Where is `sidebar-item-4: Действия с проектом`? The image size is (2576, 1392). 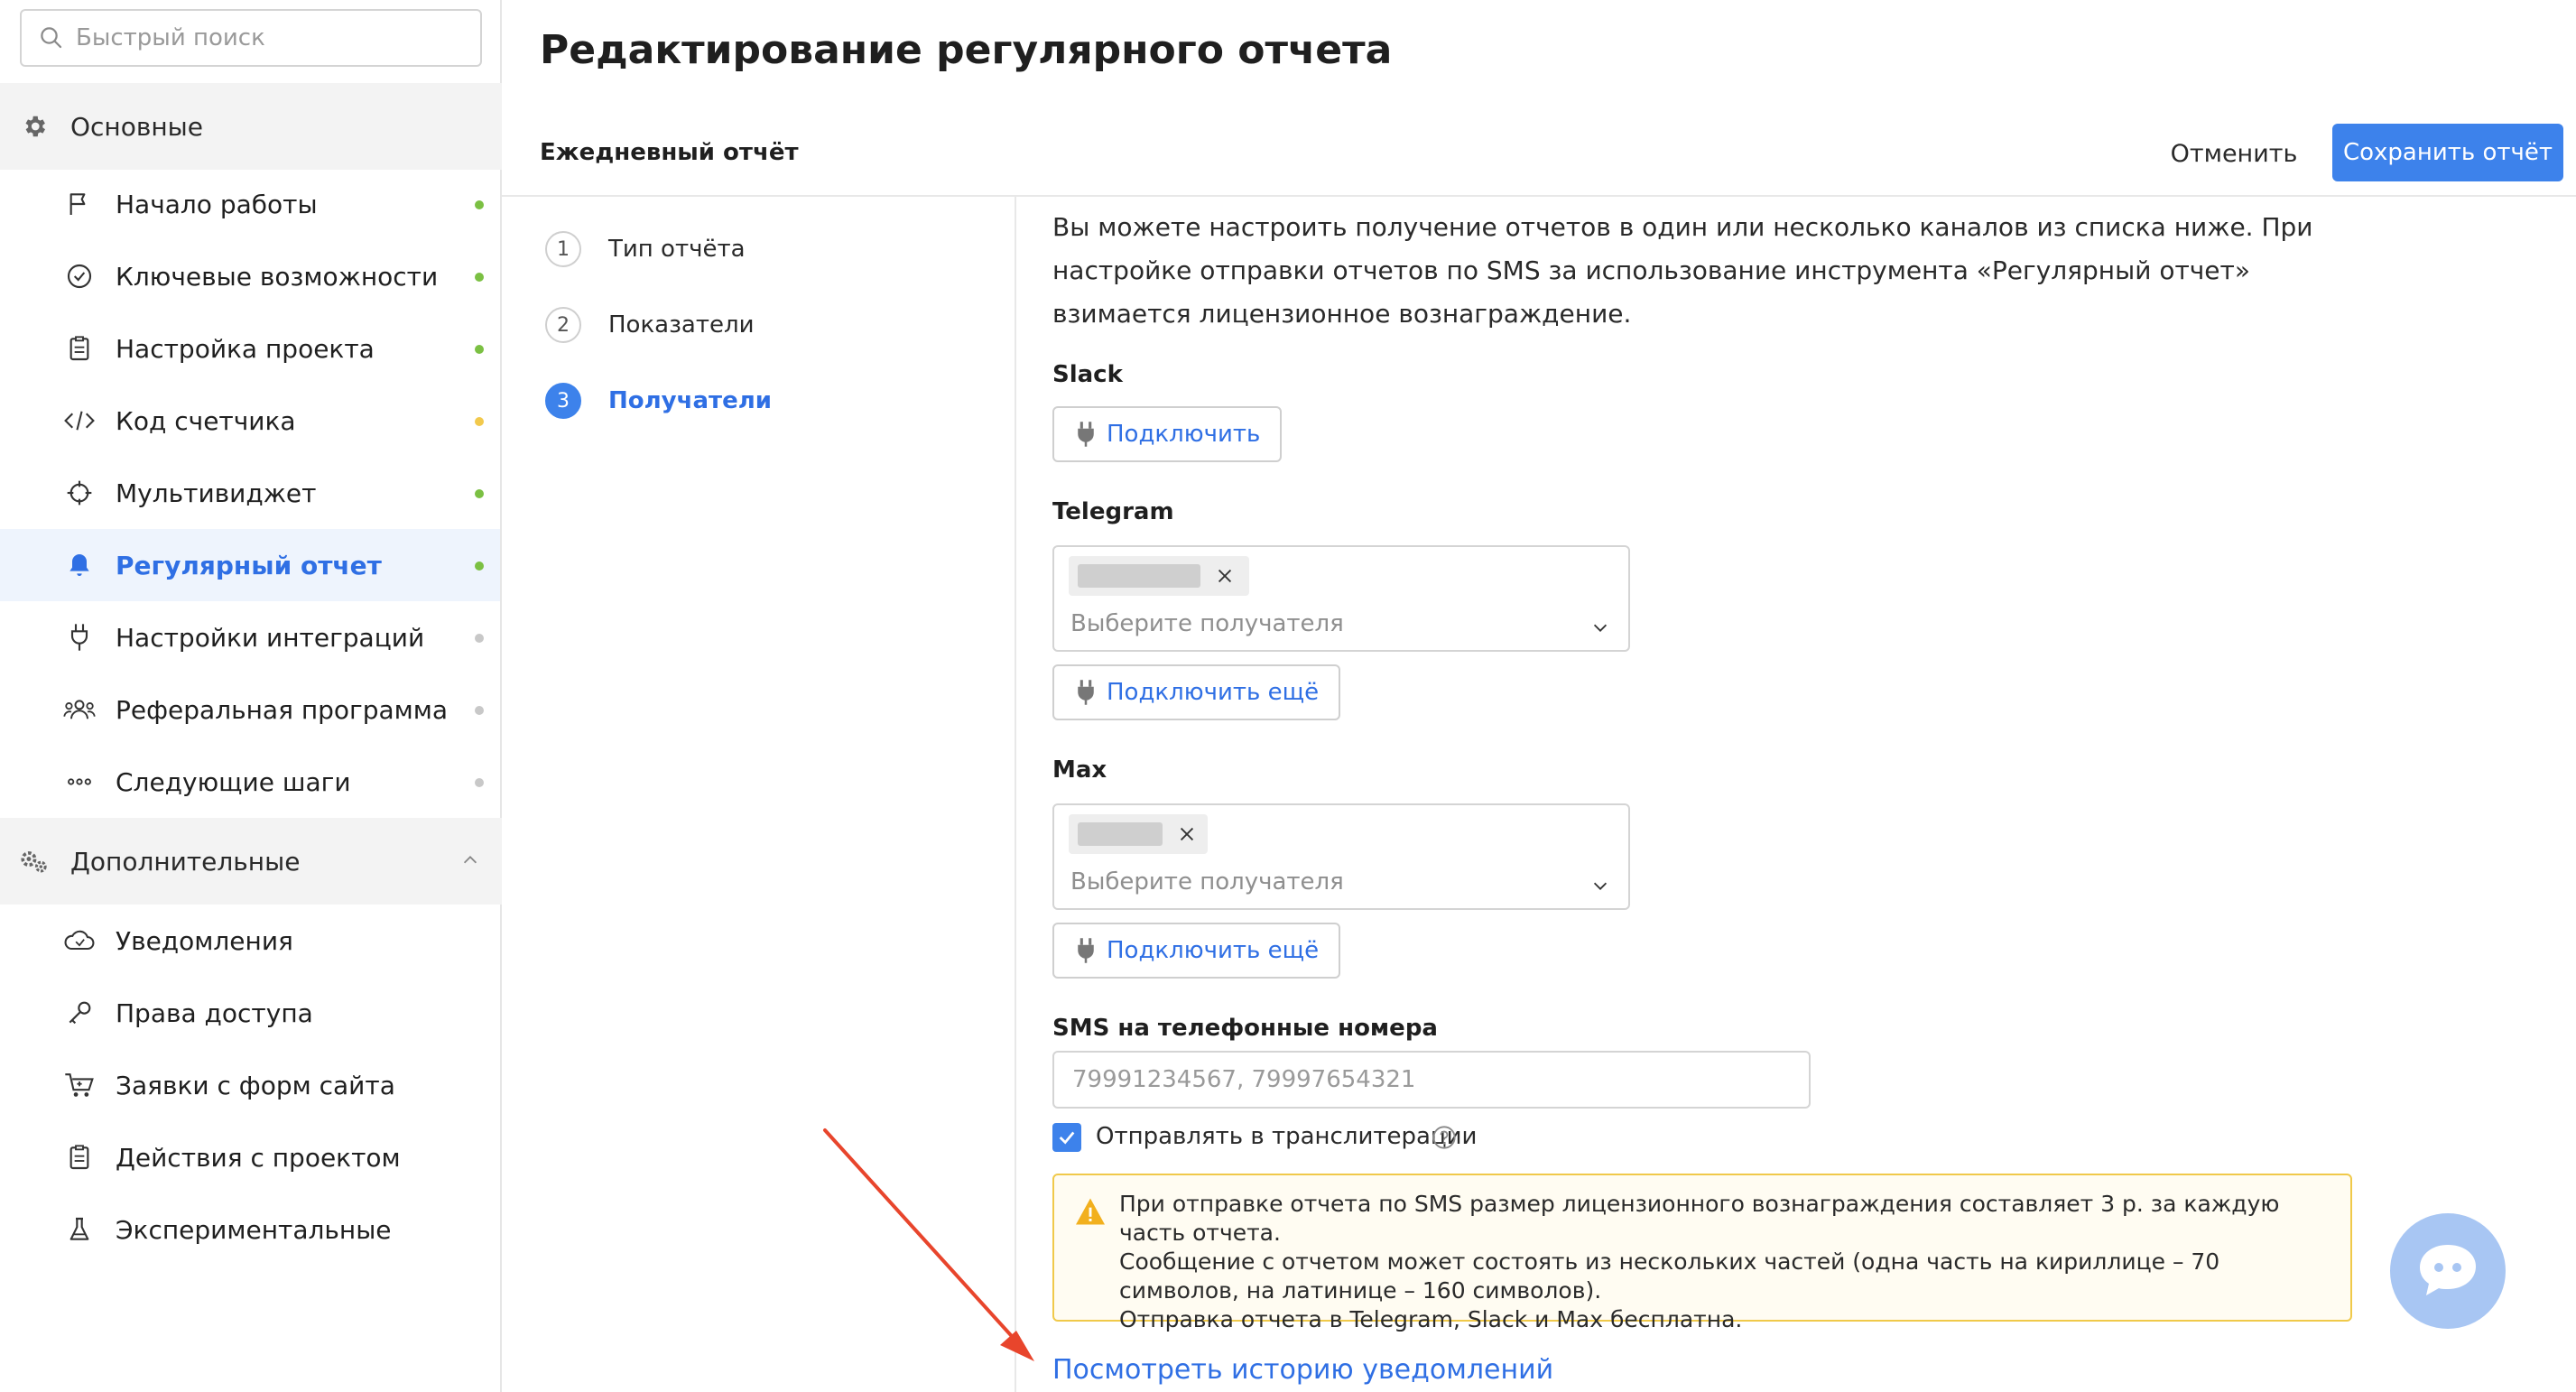
sidebar-item-4: Действия с проектом is located at coordinates (250, 1157).